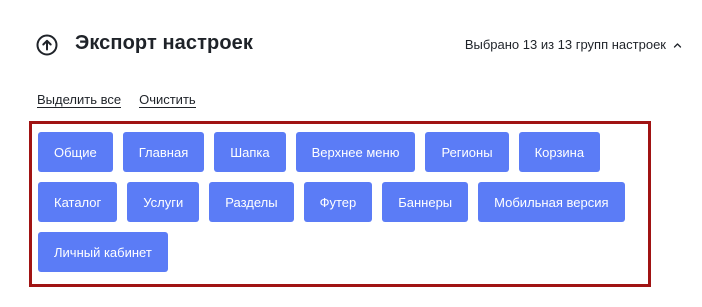 The width and height of the screenshot is (702, 307). Describe the element at coordinates (343, 252) in the screenshot. I see `chip-row: Личный кабинет` at that location.